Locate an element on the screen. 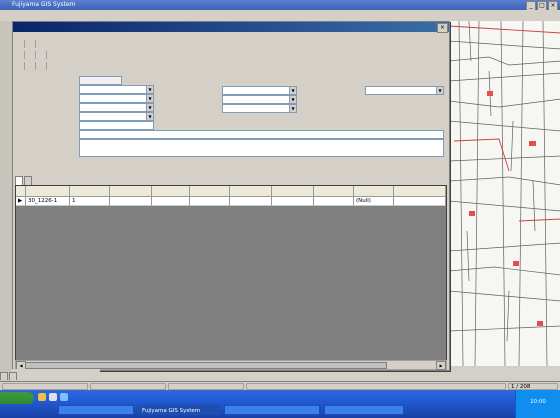 This screenshot has height=418, width=560. shisetsu-field is located at coordinates (261, 134).